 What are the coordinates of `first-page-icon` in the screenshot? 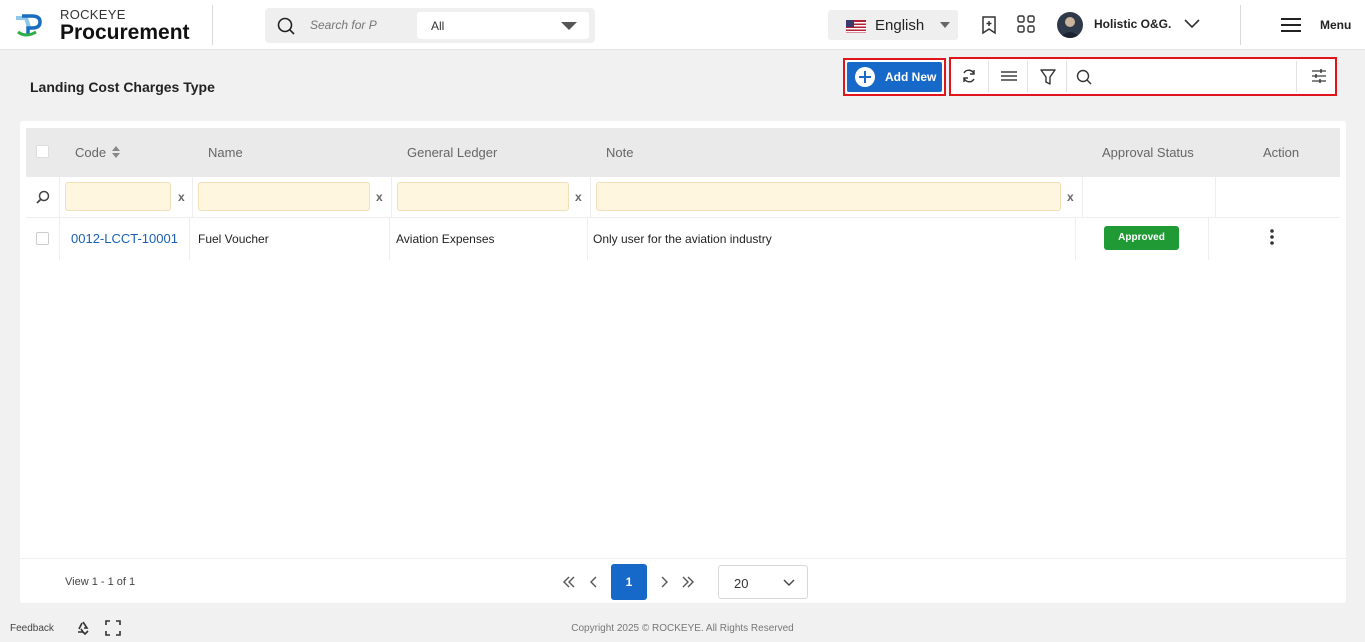 It's located at (569, 582).